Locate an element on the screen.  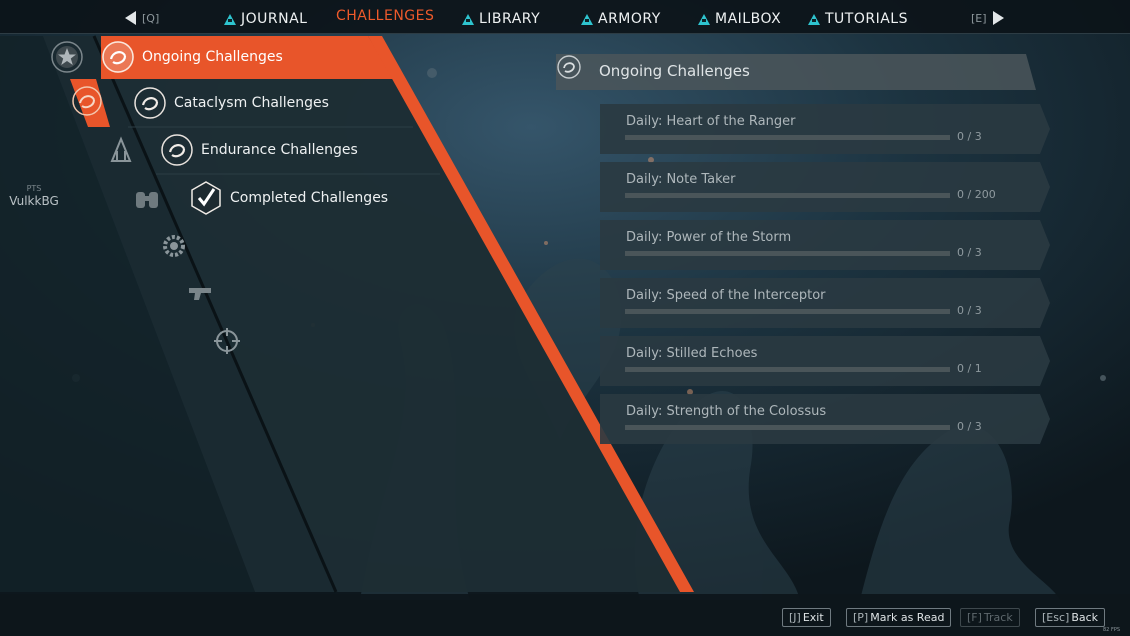
crosshair-icon is located at coordinates (227, 341).